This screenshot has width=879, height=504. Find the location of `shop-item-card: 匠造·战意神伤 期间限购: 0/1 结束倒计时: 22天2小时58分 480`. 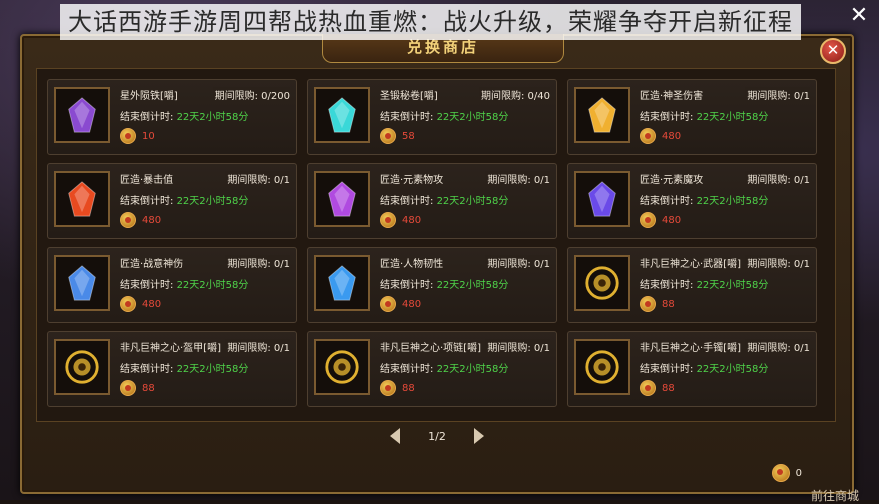

shop-item-card: 匠造·战意神伤 期间限购: 0/1 结束倒计时: 22天2小时58分 480 is located at coordinates (172, 285).